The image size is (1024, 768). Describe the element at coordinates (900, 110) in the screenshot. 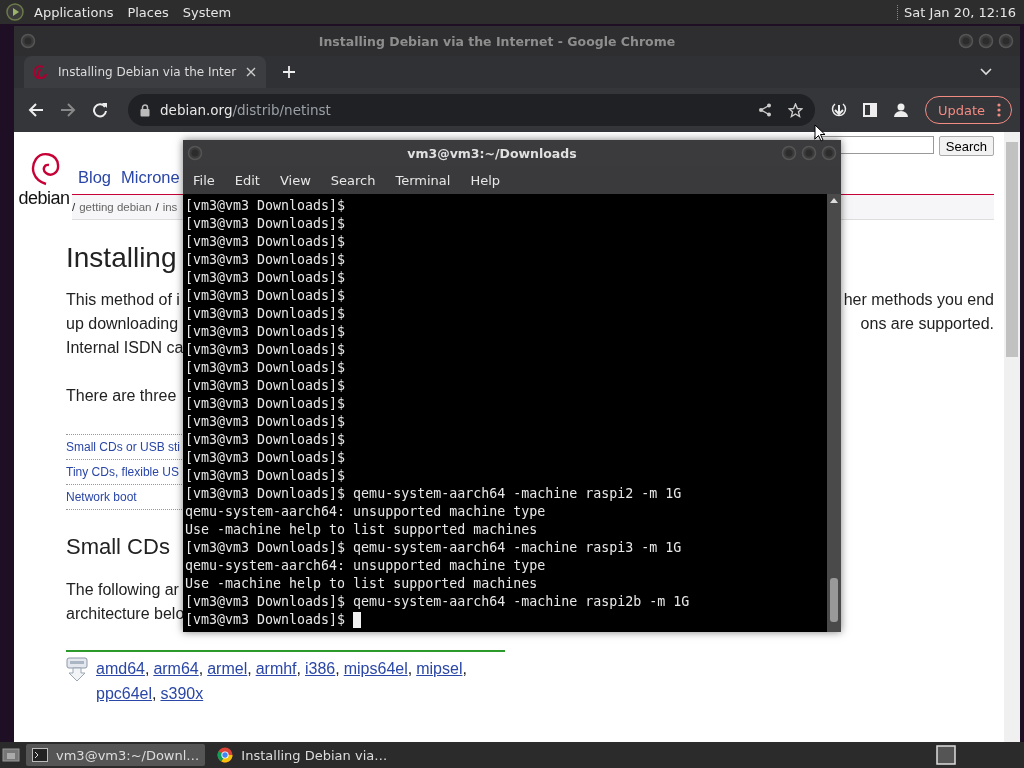

I see `profile-icon` at that location.